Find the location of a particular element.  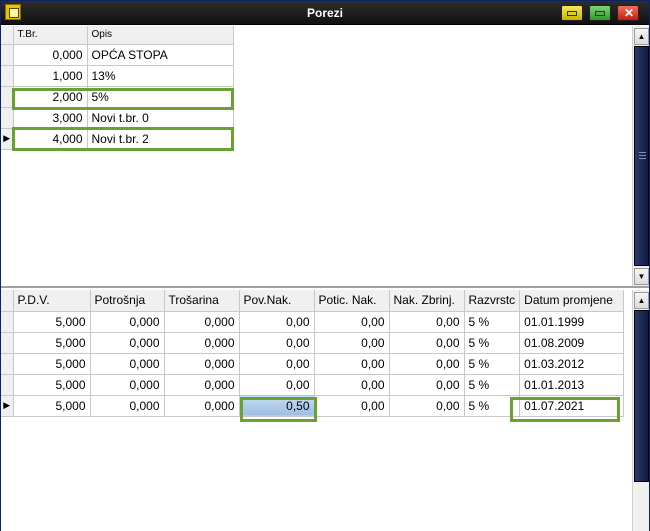

cell-opis: 13% is located at coordinates (160, 76).